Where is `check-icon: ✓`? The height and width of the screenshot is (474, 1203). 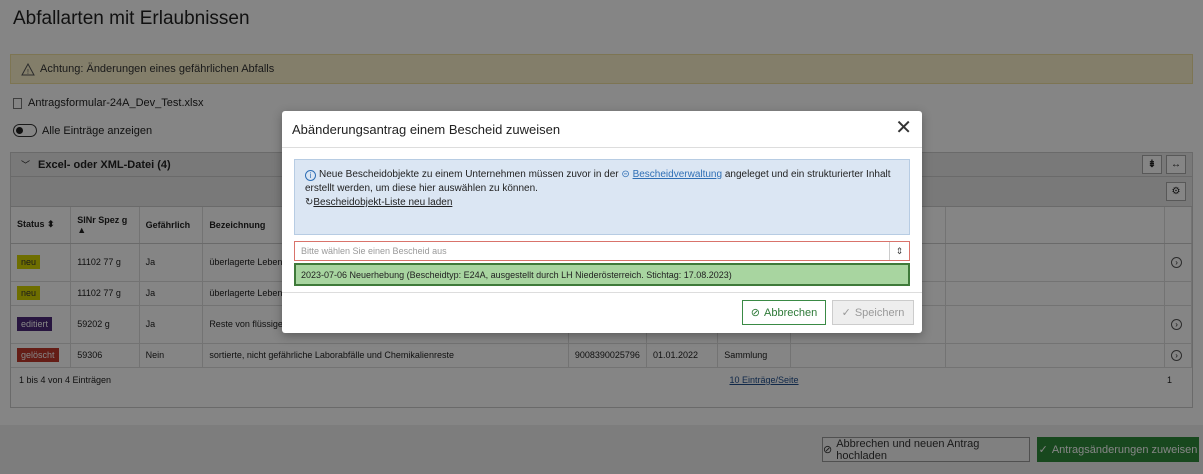 check-icon: ✓ is located at coordinates (846, 313).